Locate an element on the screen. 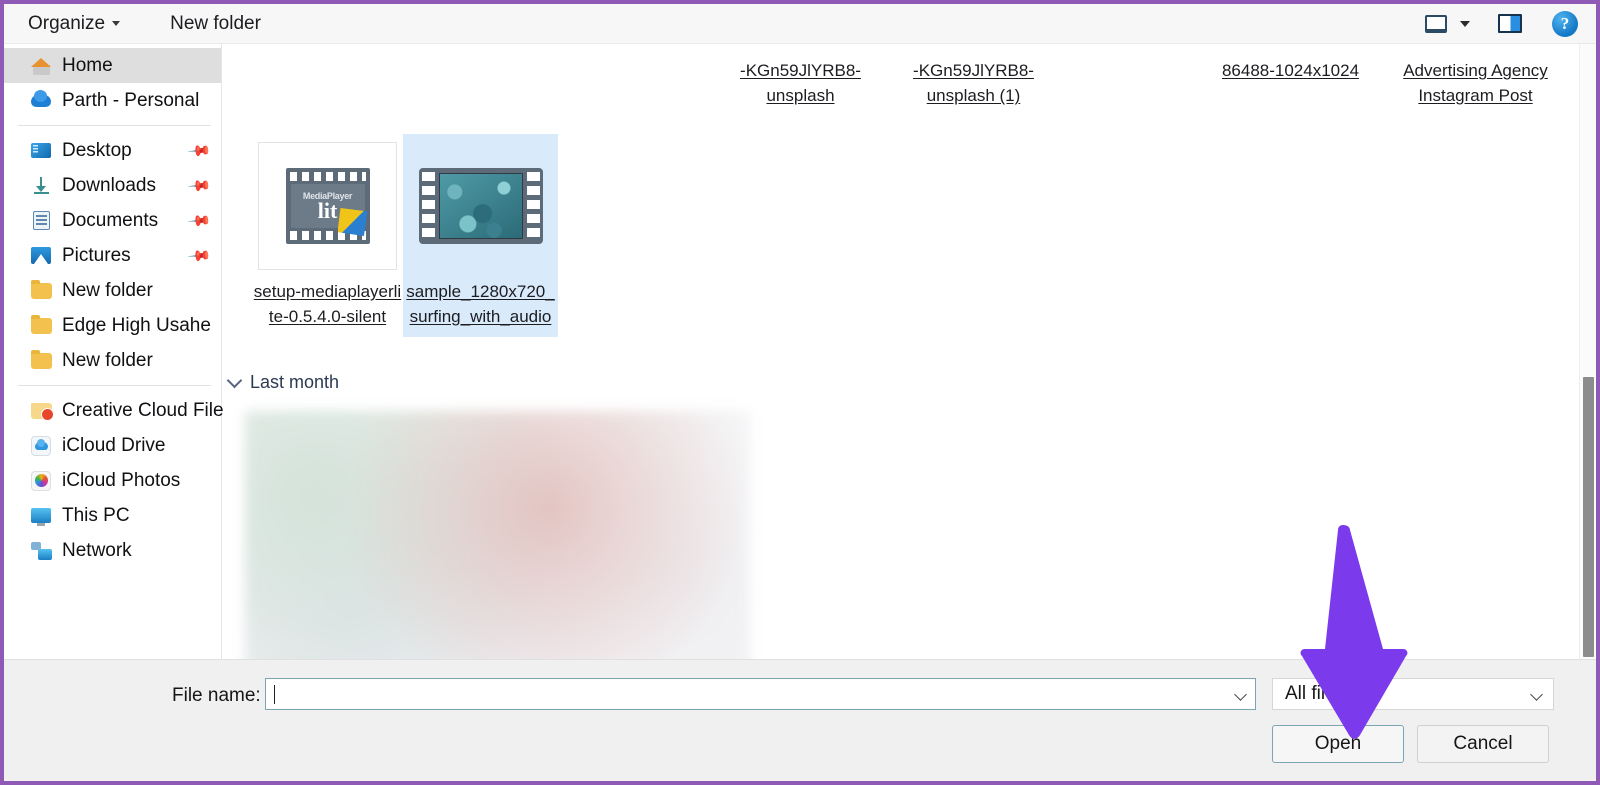 The height and width of the screenshot is (785, 1600). video-filmstrip-thumbnail is located at coordinates (480, 206).